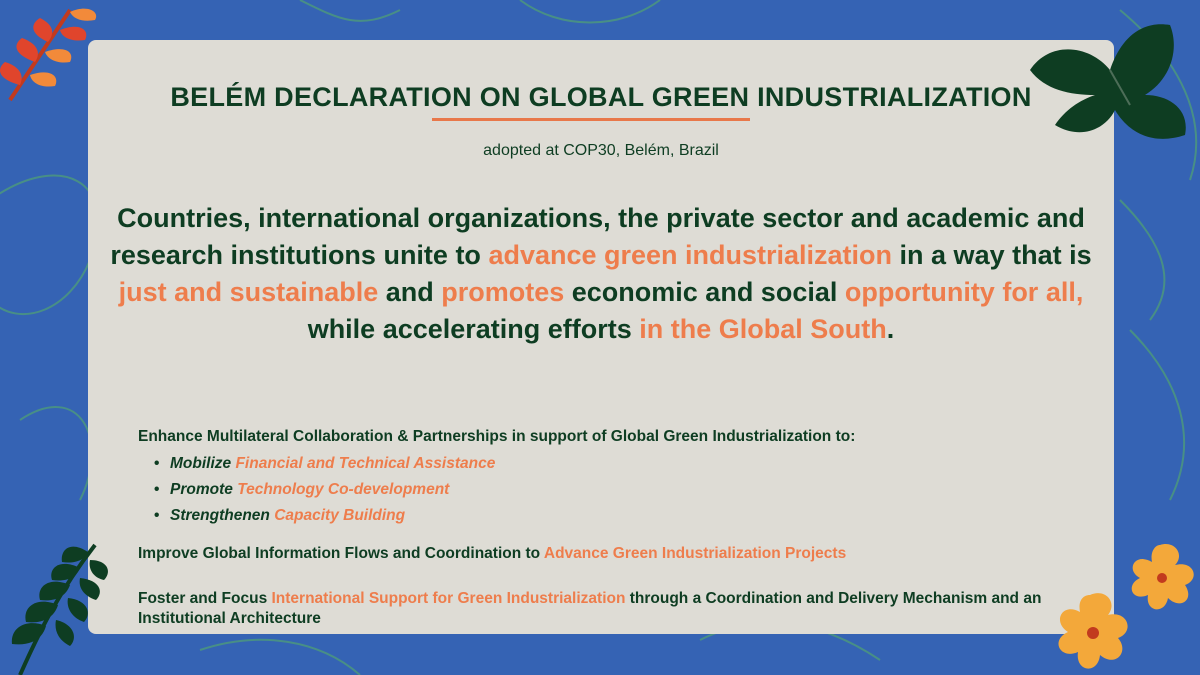 Image resolution: width=1200 pixels, height=675 pixels. What do you see at coordinates (763, 329) in the screenshot?
I see `lead-highlight: in the Global South` at bounding box center [763, 329].